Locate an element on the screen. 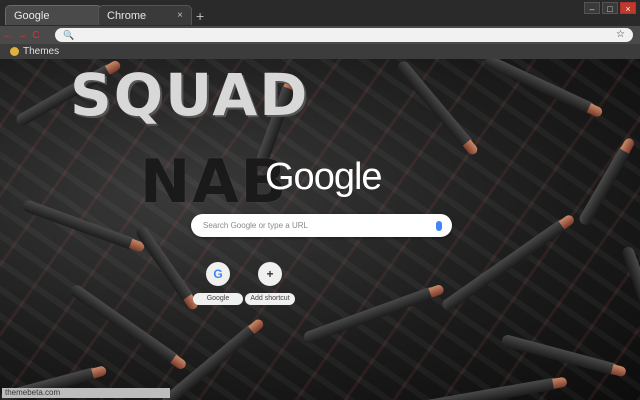 Image resolution: width=640 pixels, height=400 pixels. tab-chrome: Chrome × is located at coordinates (145, 15).